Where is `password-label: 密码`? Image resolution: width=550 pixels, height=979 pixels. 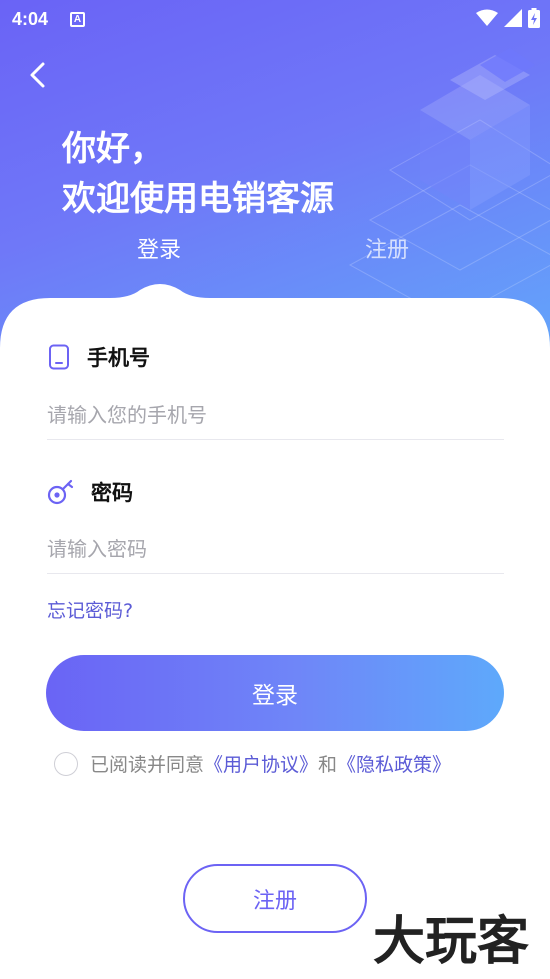 password-label: 密码 is located at coordinates (90, 492).